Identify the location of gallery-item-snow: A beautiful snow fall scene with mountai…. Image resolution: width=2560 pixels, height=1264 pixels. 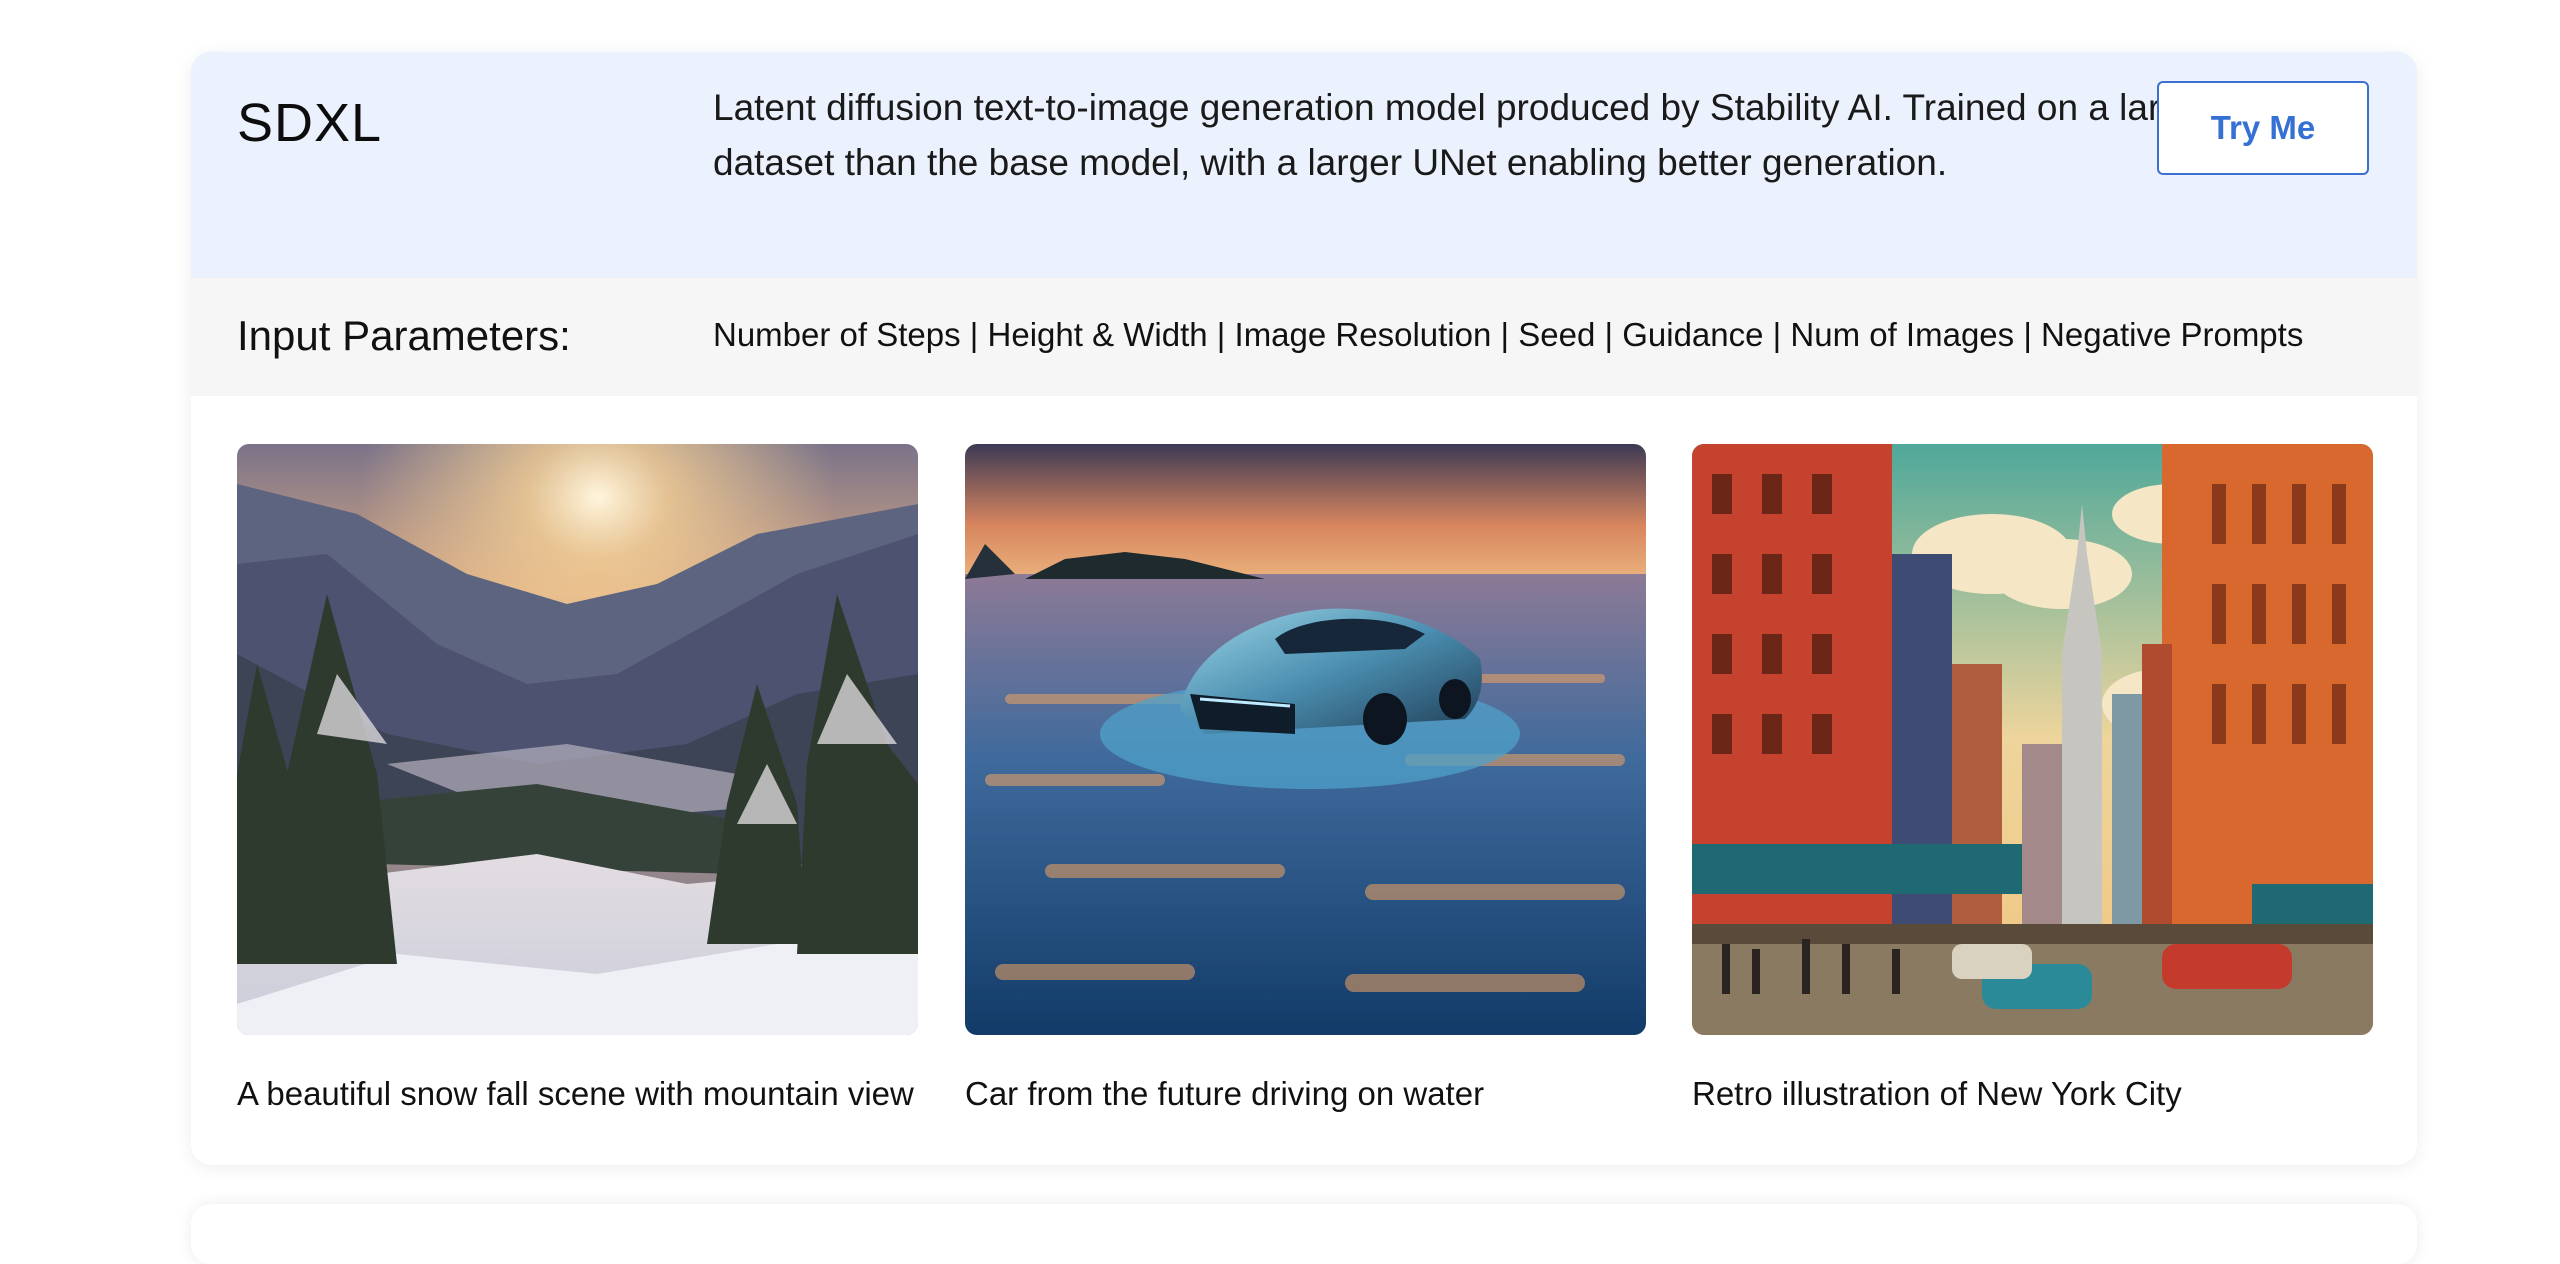
(577, 778).